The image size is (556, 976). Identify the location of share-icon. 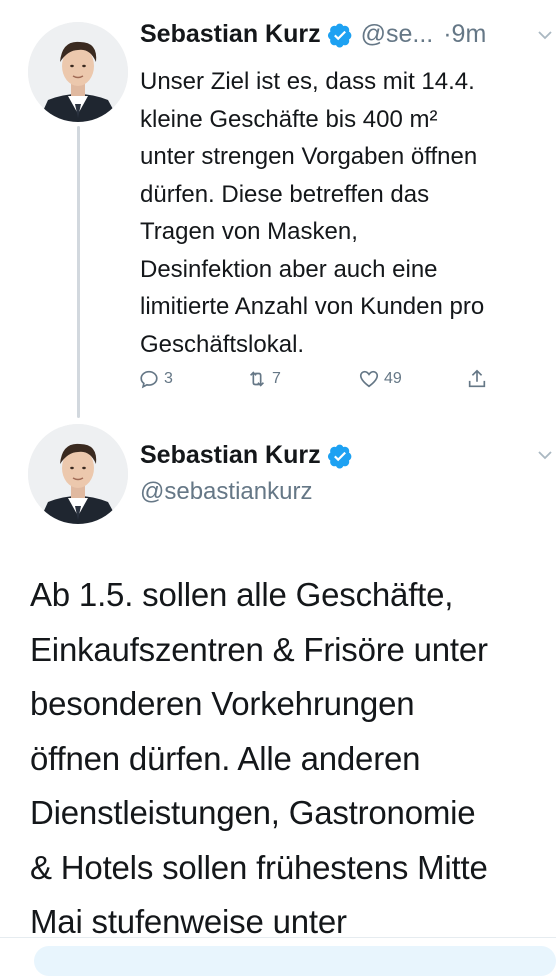
(477, 378).